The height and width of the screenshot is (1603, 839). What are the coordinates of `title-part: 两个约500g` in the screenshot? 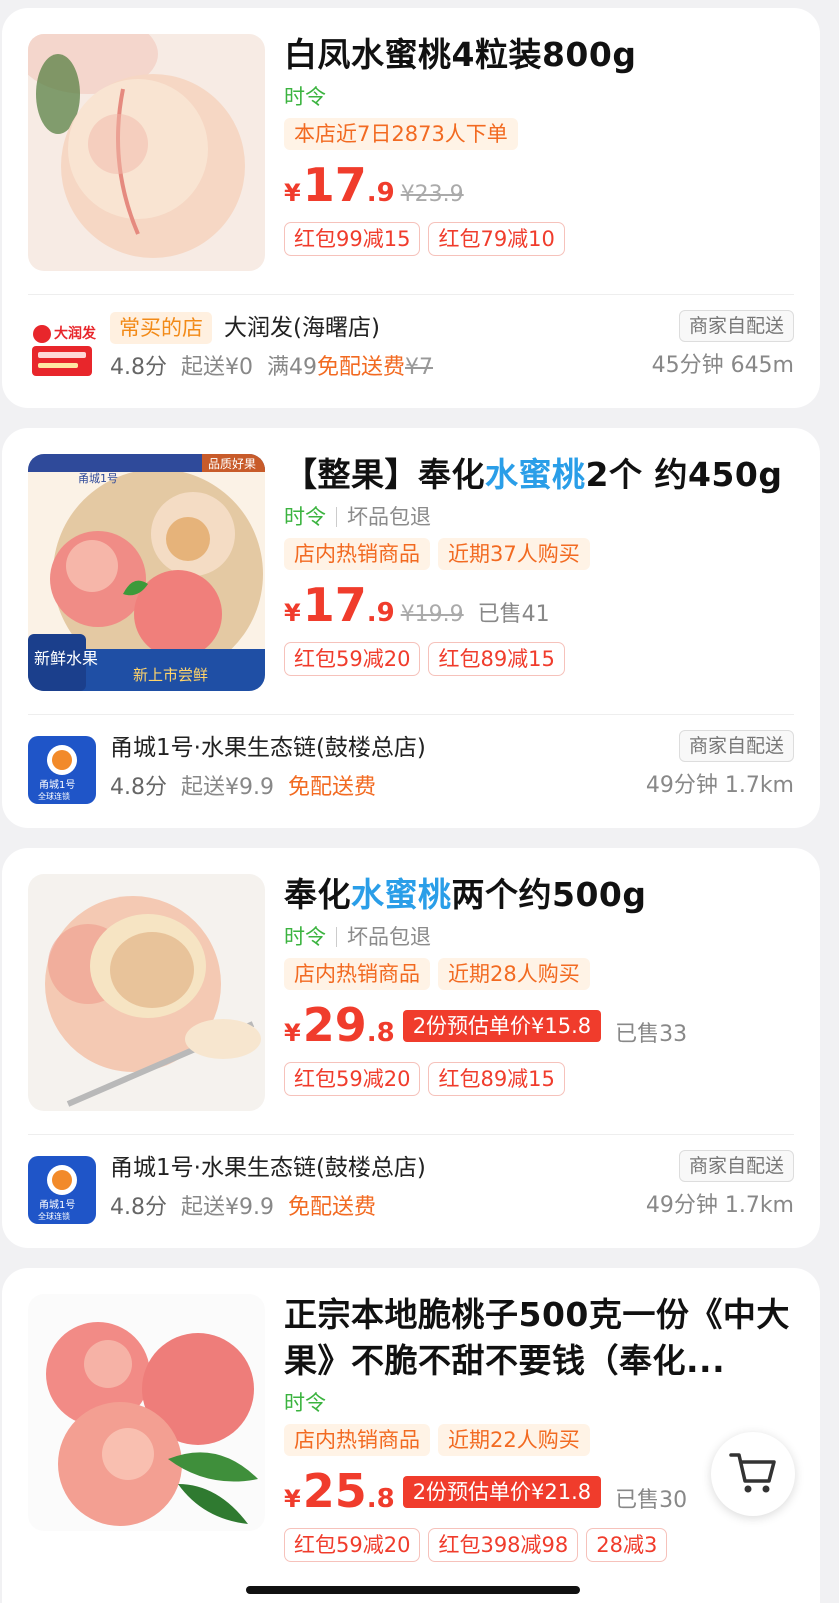 It's located at (549, 894).